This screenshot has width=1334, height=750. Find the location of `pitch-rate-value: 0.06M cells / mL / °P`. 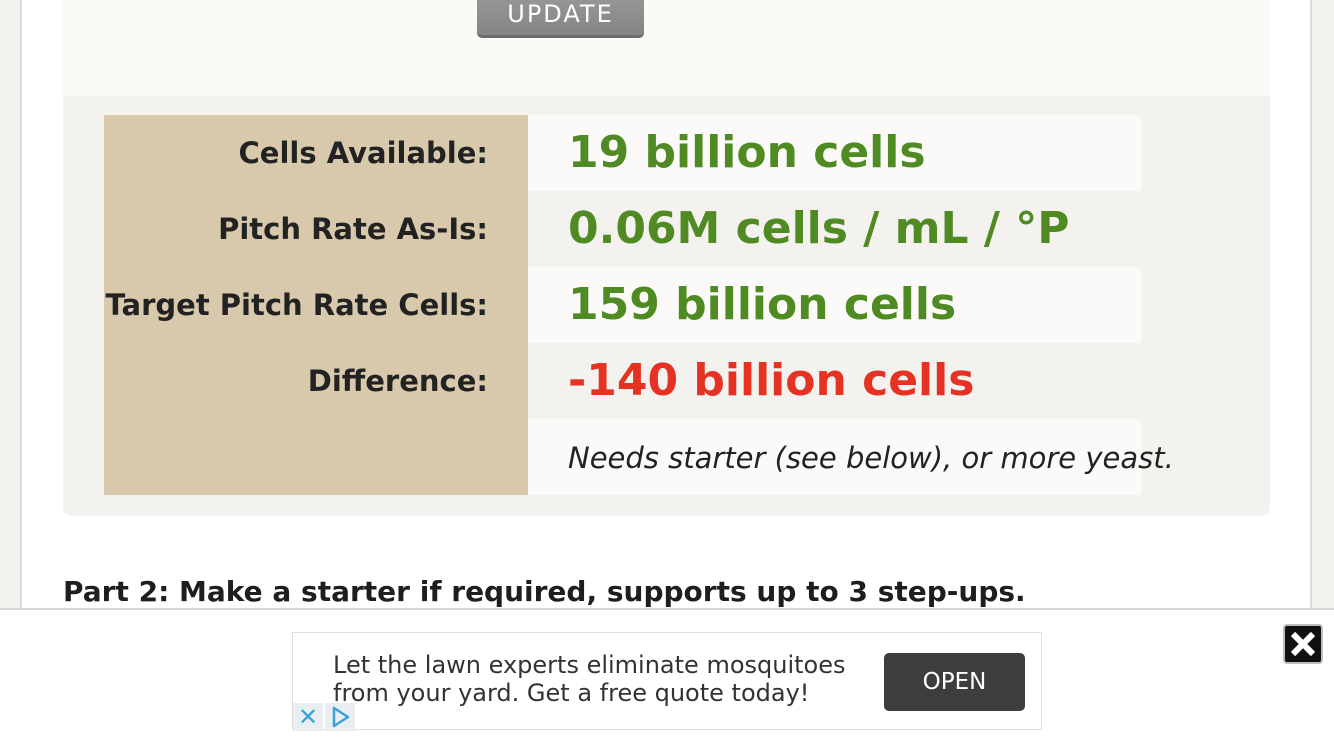

pitch-rate-value: 0.06M cells / mL / °P is located at coordinates (819, 228).